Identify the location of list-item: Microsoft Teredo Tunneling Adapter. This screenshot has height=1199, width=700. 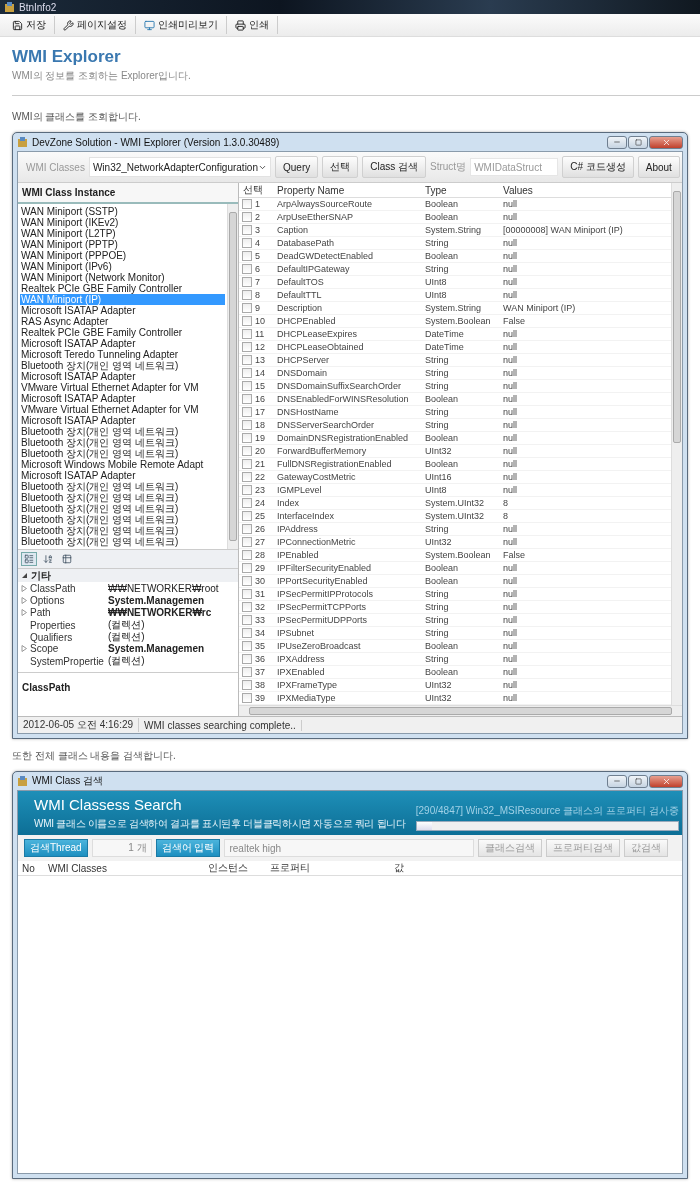
(122, 354).